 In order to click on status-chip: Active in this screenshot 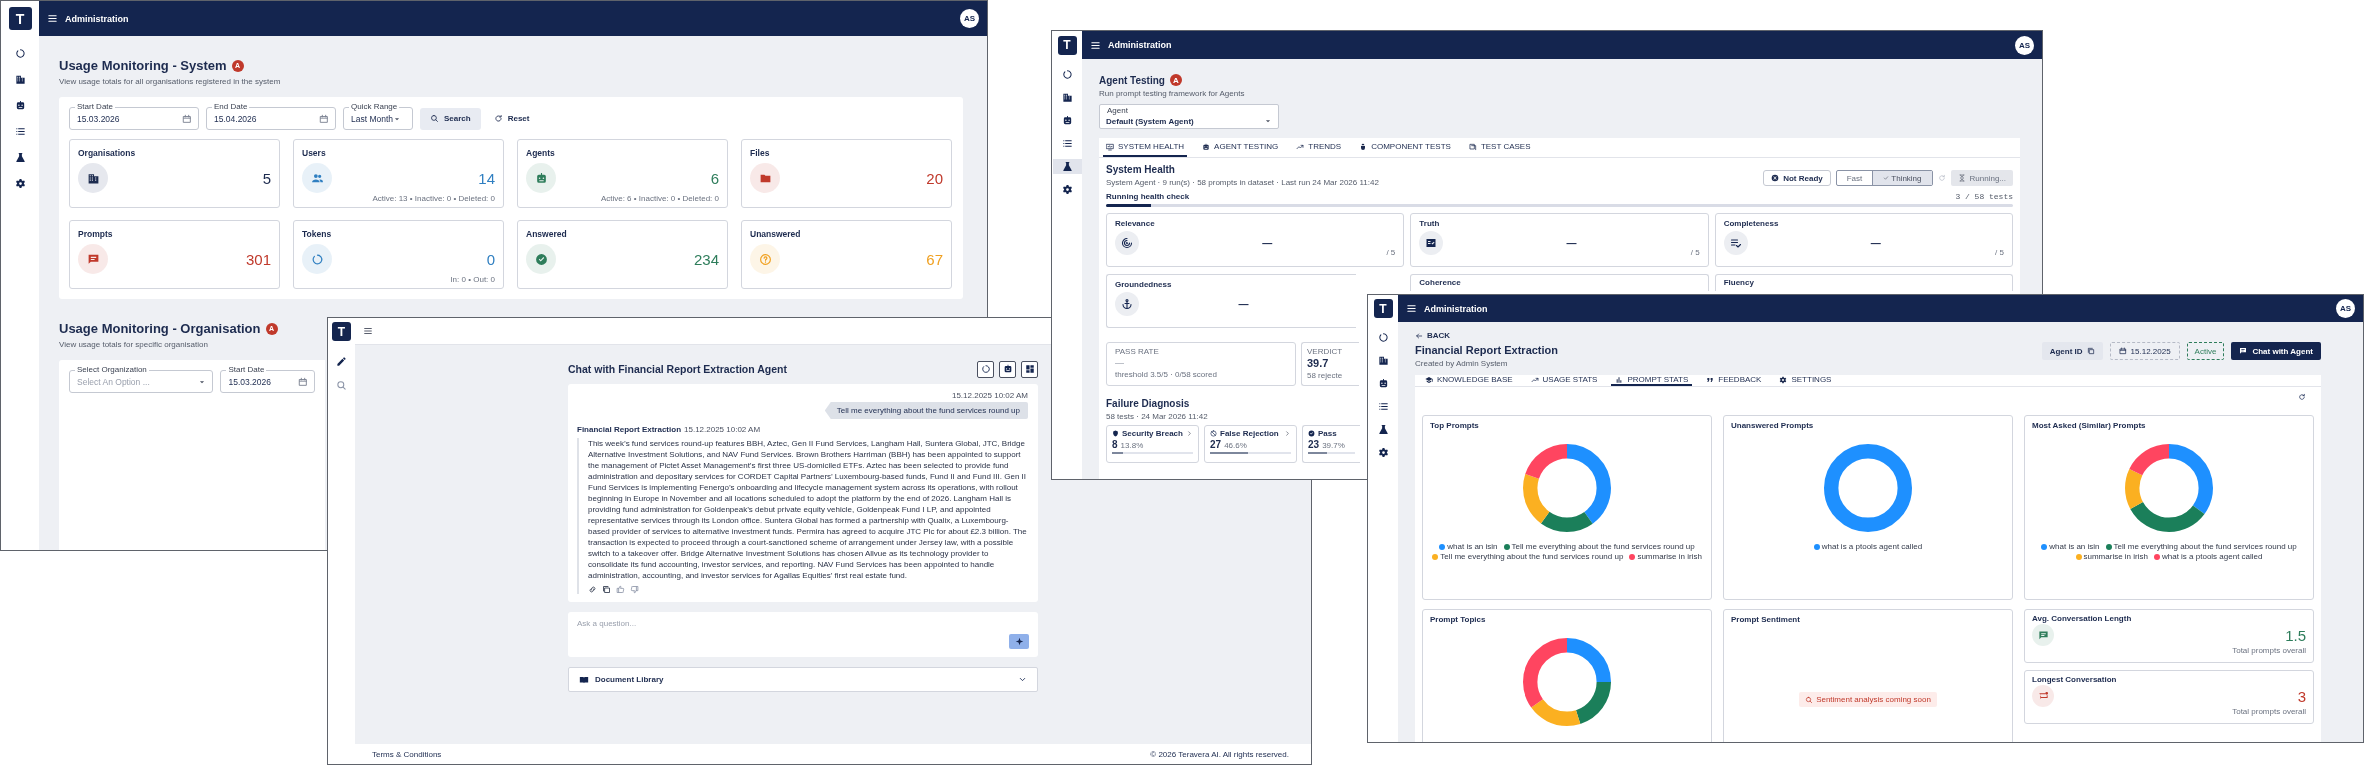, I will do `click(2205, 351)`.